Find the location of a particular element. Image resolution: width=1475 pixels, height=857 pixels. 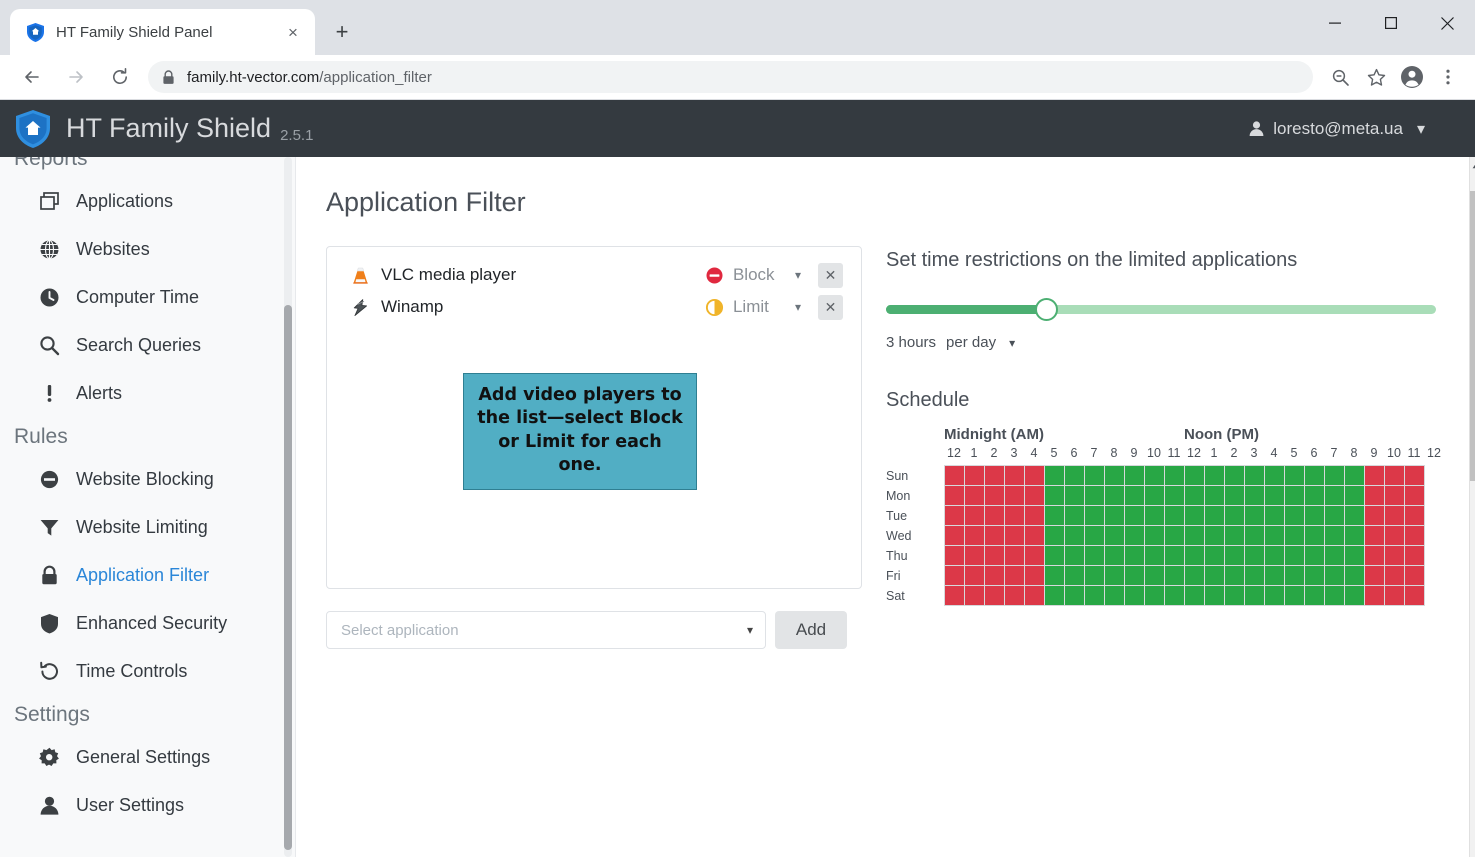

sidebar-item-enhanced-security: Enhanced Security is located at coordinates (147, 623).